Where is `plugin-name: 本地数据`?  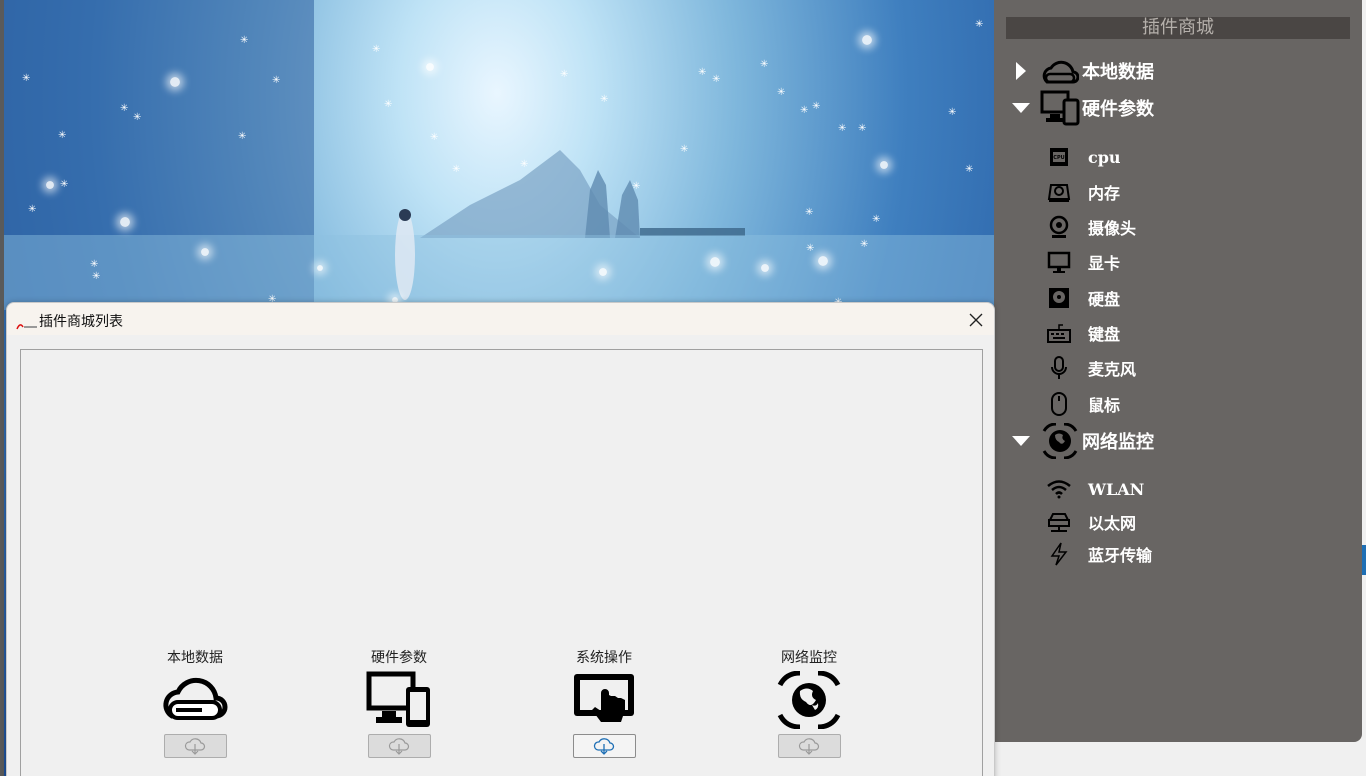 plugin-name: 本地数据 is located at coordinates (195, 658).